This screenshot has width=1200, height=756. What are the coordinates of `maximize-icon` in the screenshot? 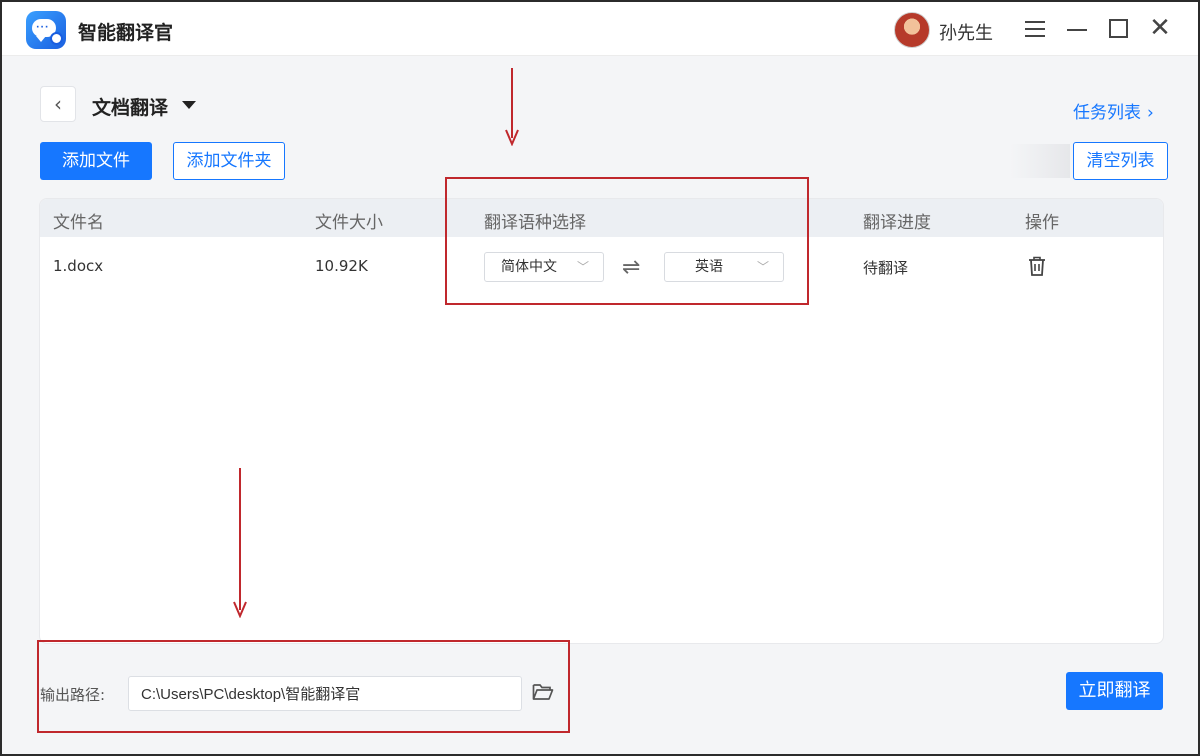 It's located at (1119, 29).